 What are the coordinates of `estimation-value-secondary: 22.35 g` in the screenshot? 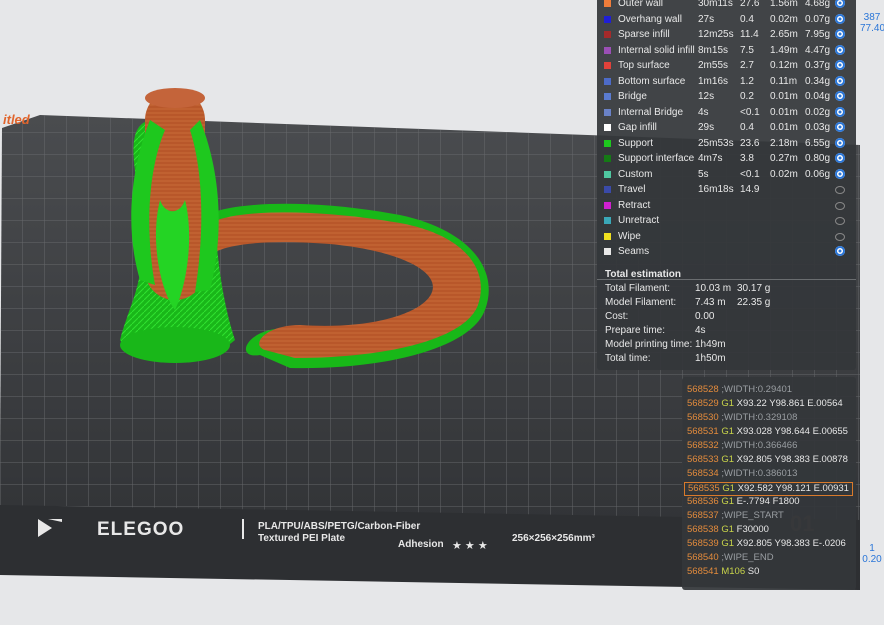 It's located at (754, 302).